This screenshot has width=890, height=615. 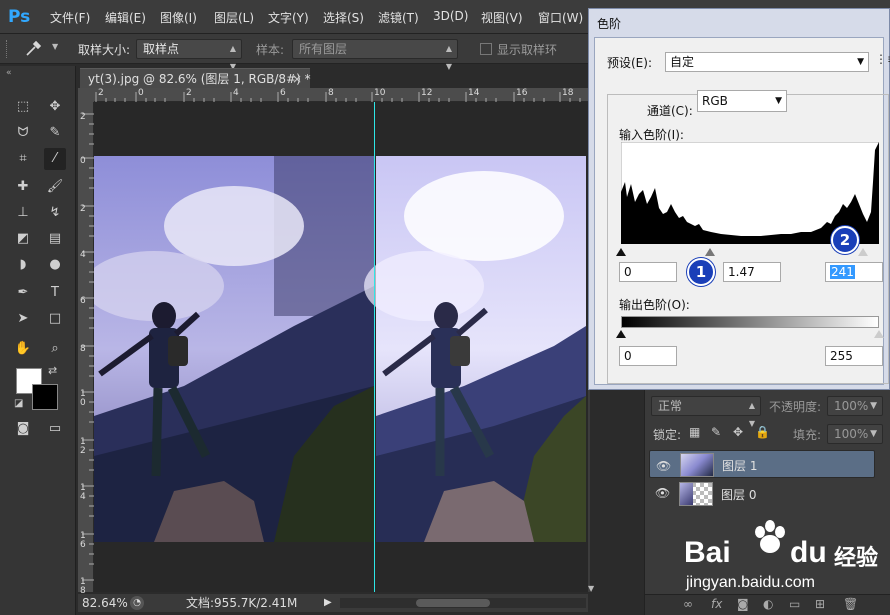 What do you see at coordinates (527, 50) in the screenshot?
I see `show-ring-label: 显示取样环` at bounding box center [527, 50].